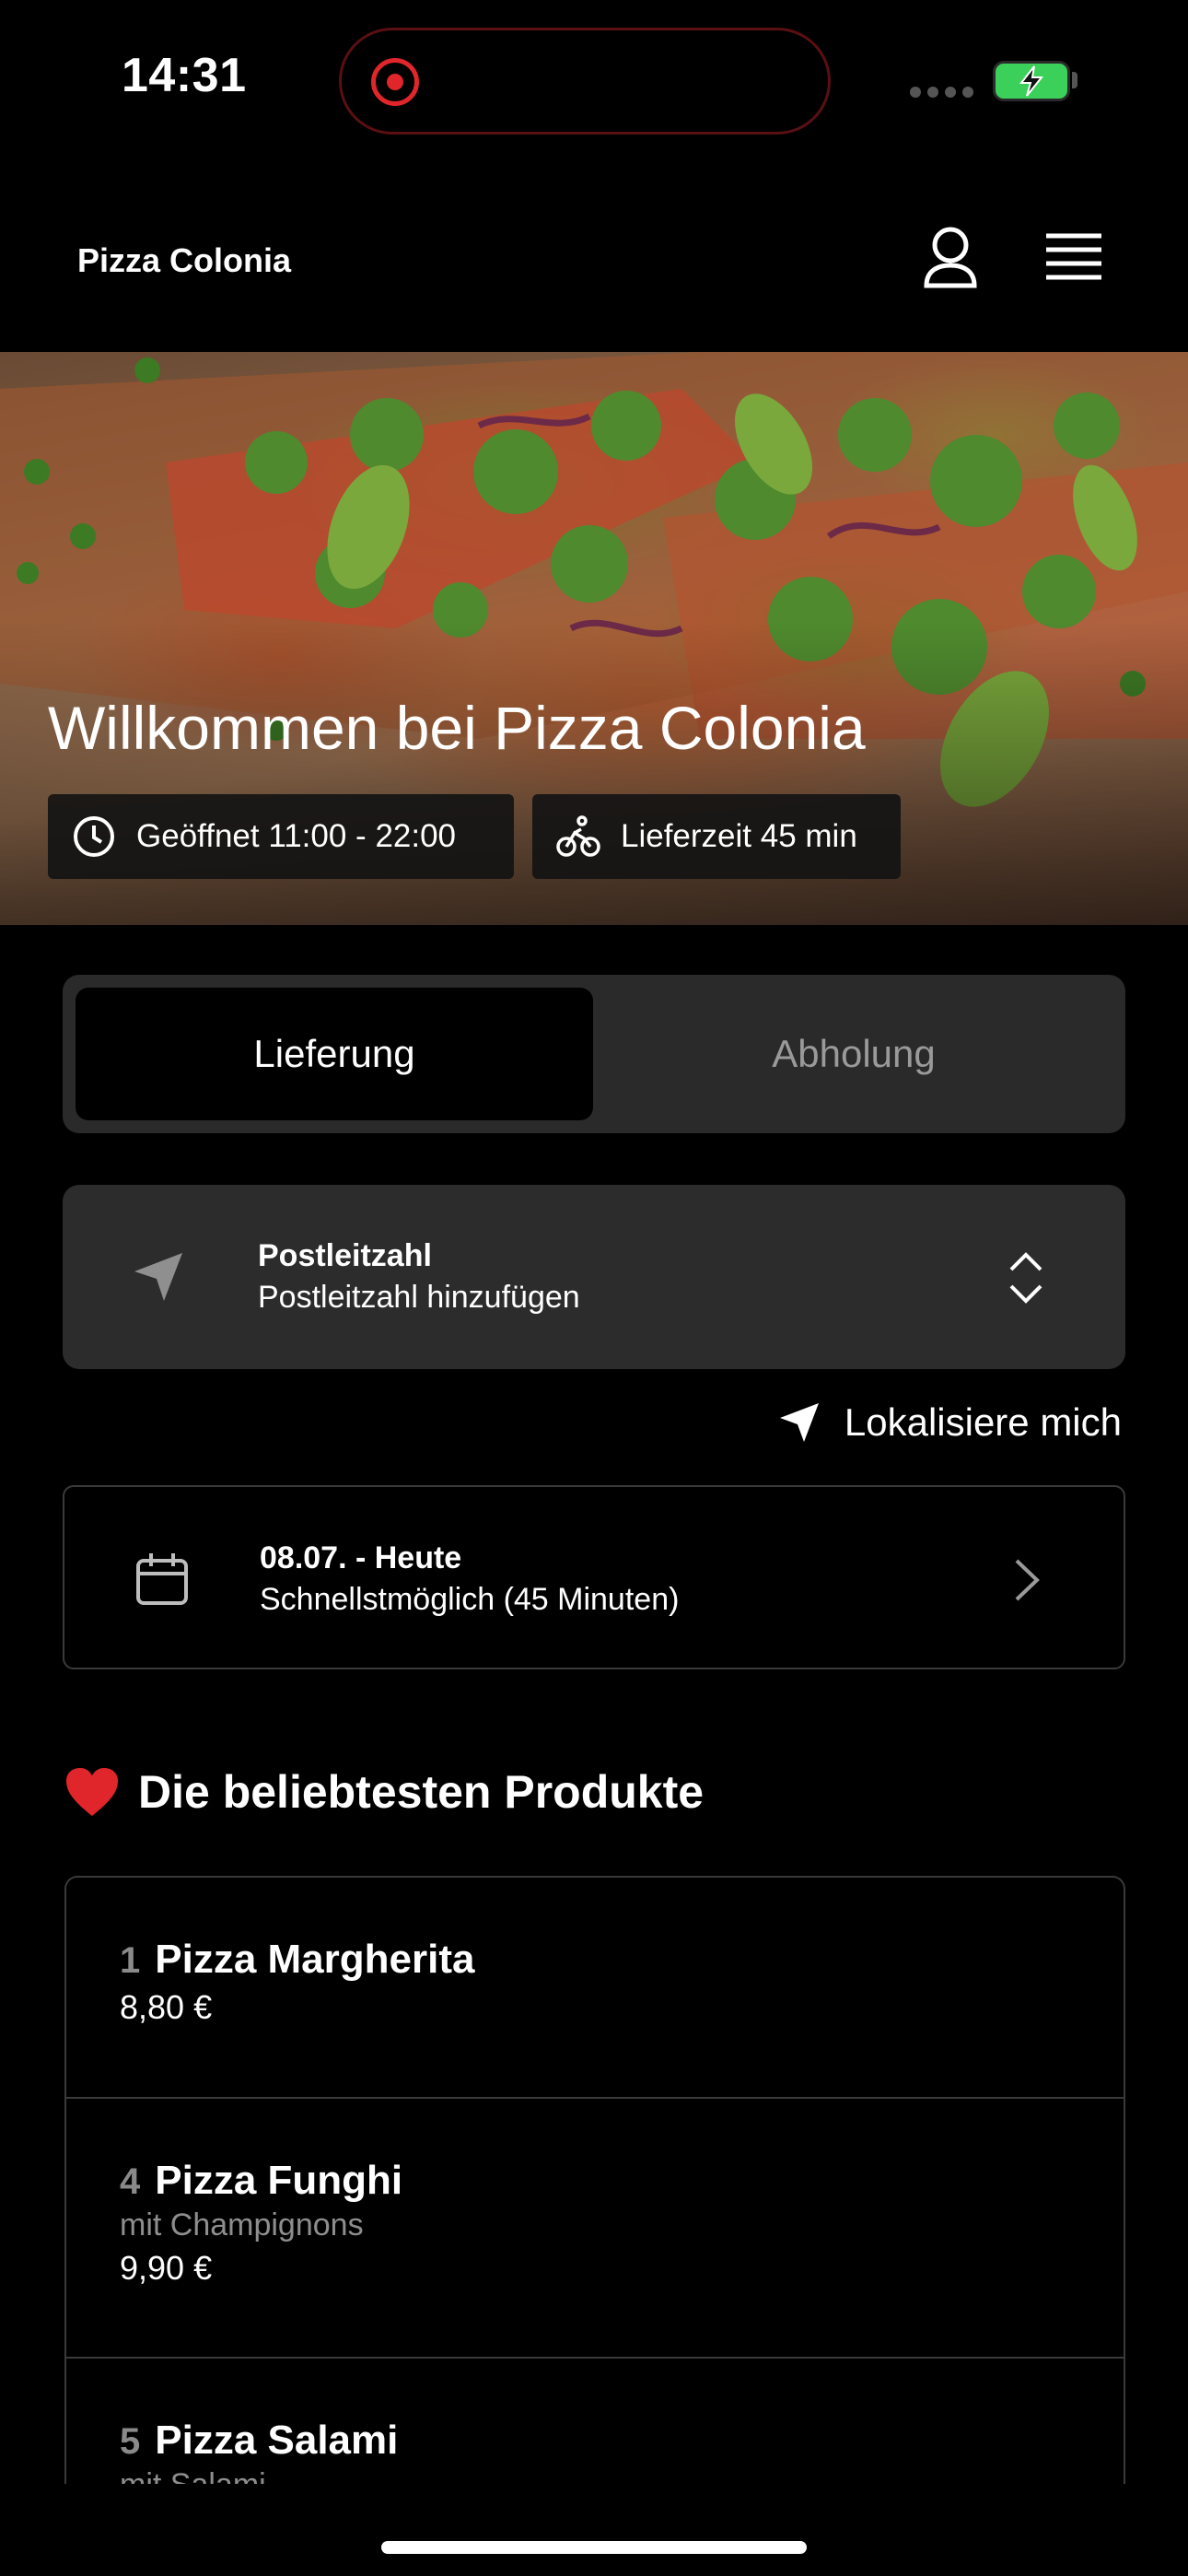 The image size is (1188, 2576). I want to click on hero-title: Willkommen bei Pizza Colonia, so click(457, 728).